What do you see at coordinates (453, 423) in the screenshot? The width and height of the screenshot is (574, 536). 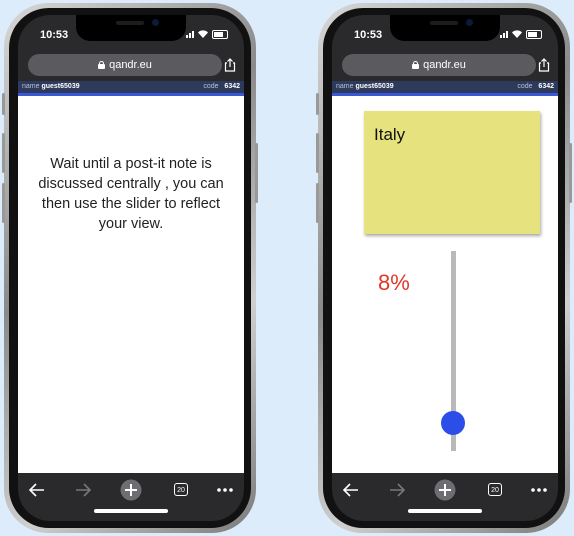 I see `slider-thumb` at bounding box center [453, 423].